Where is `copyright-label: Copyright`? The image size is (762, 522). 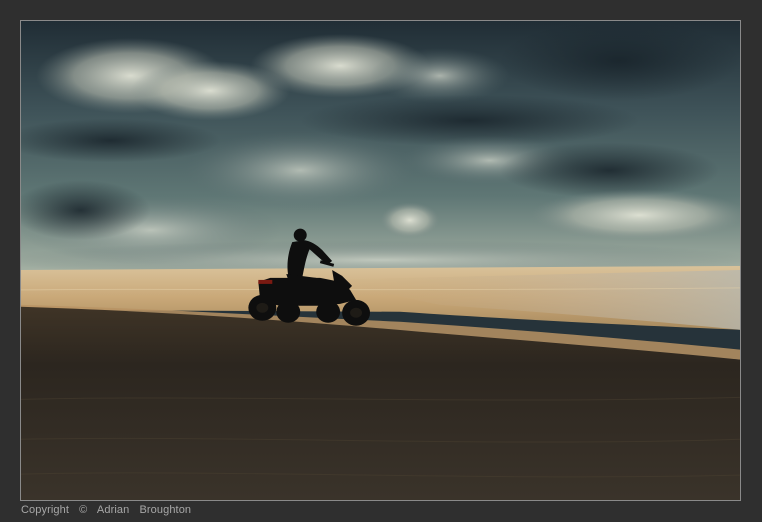 copyright-label: Copyright is located at coordinates (45, 510).